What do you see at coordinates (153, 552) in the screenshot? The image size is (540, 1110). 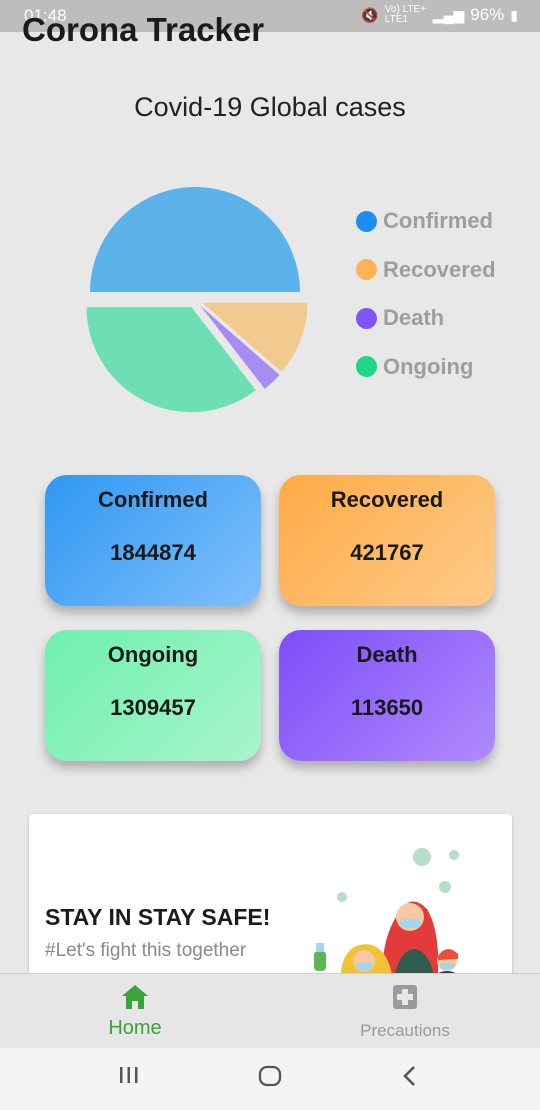 I see `confirmed-card-value: 1844874` at bounding box center [153, 552].